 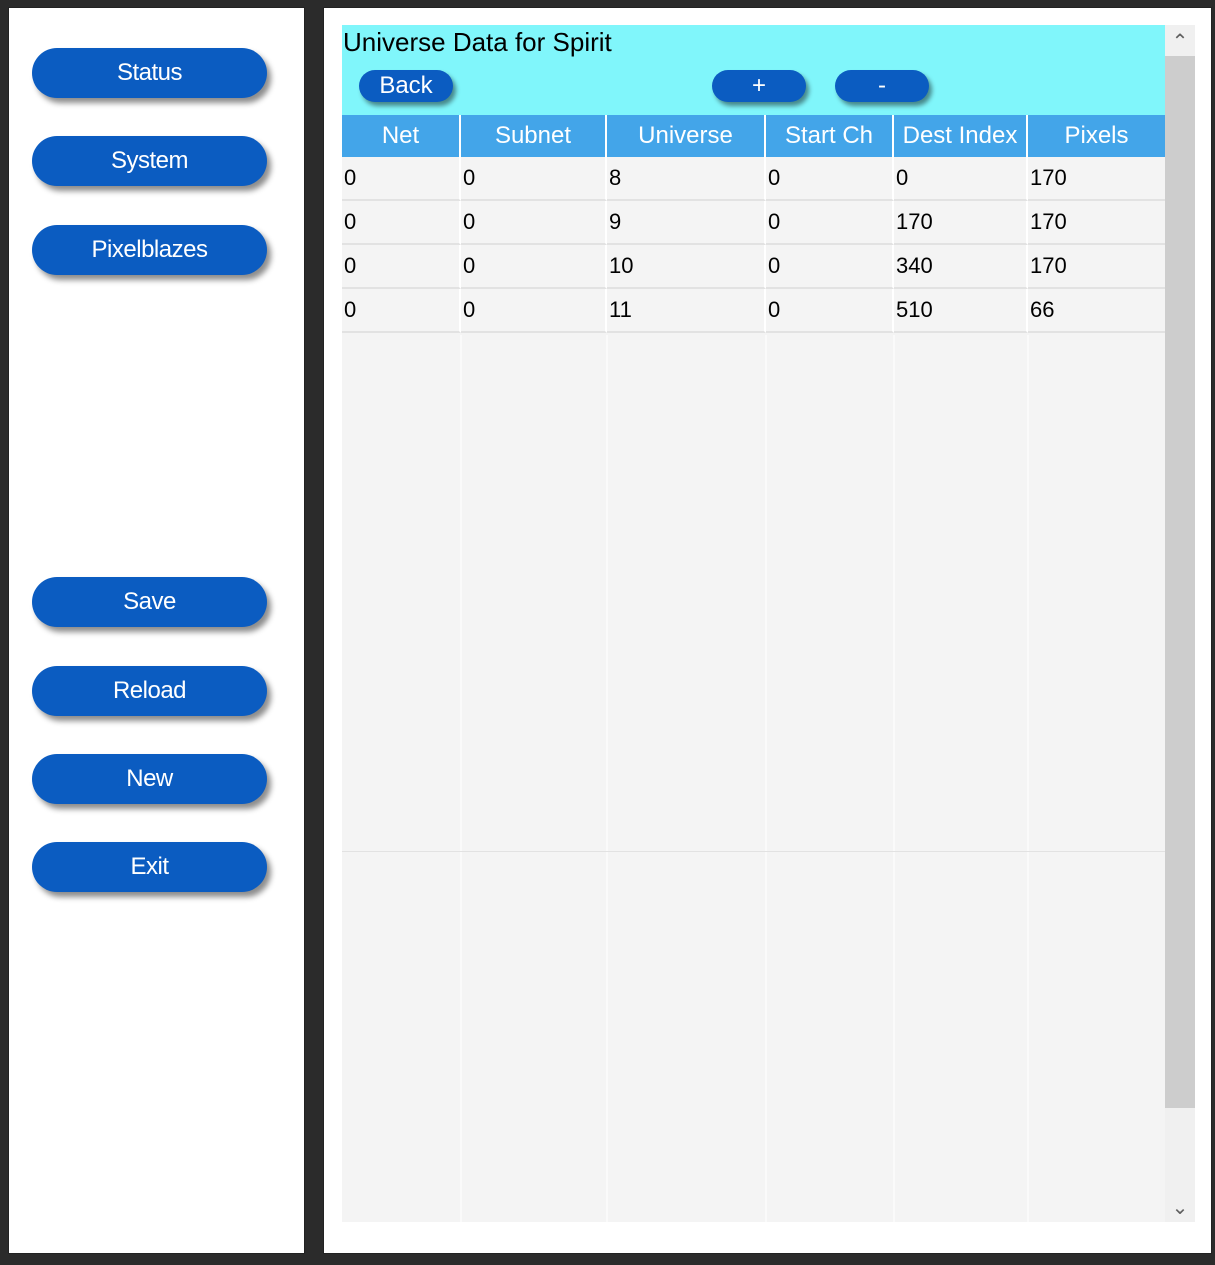 What do you see at coordinates (1180, 1207) in the screenshot?
I see `chevron-down-icon: ⌄` at bounding box center [1180, 1207].